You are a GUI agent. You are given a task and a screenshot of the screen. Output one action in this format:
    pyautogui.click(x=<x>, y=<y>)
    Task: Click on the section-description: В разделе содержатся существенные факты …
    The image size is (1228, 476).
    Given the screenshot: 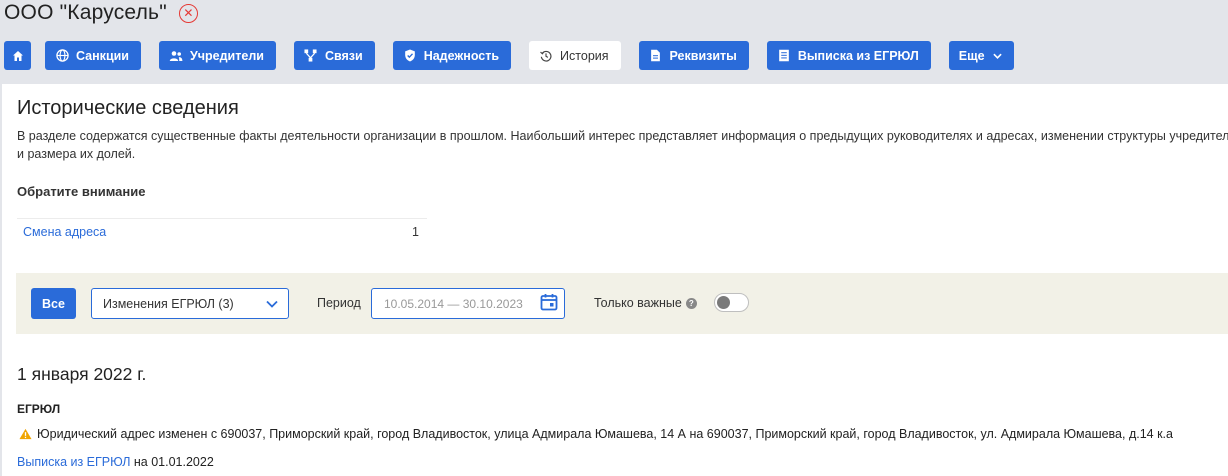 What is the action you would take?
    pyautogui.click(x=622, y=145)
    